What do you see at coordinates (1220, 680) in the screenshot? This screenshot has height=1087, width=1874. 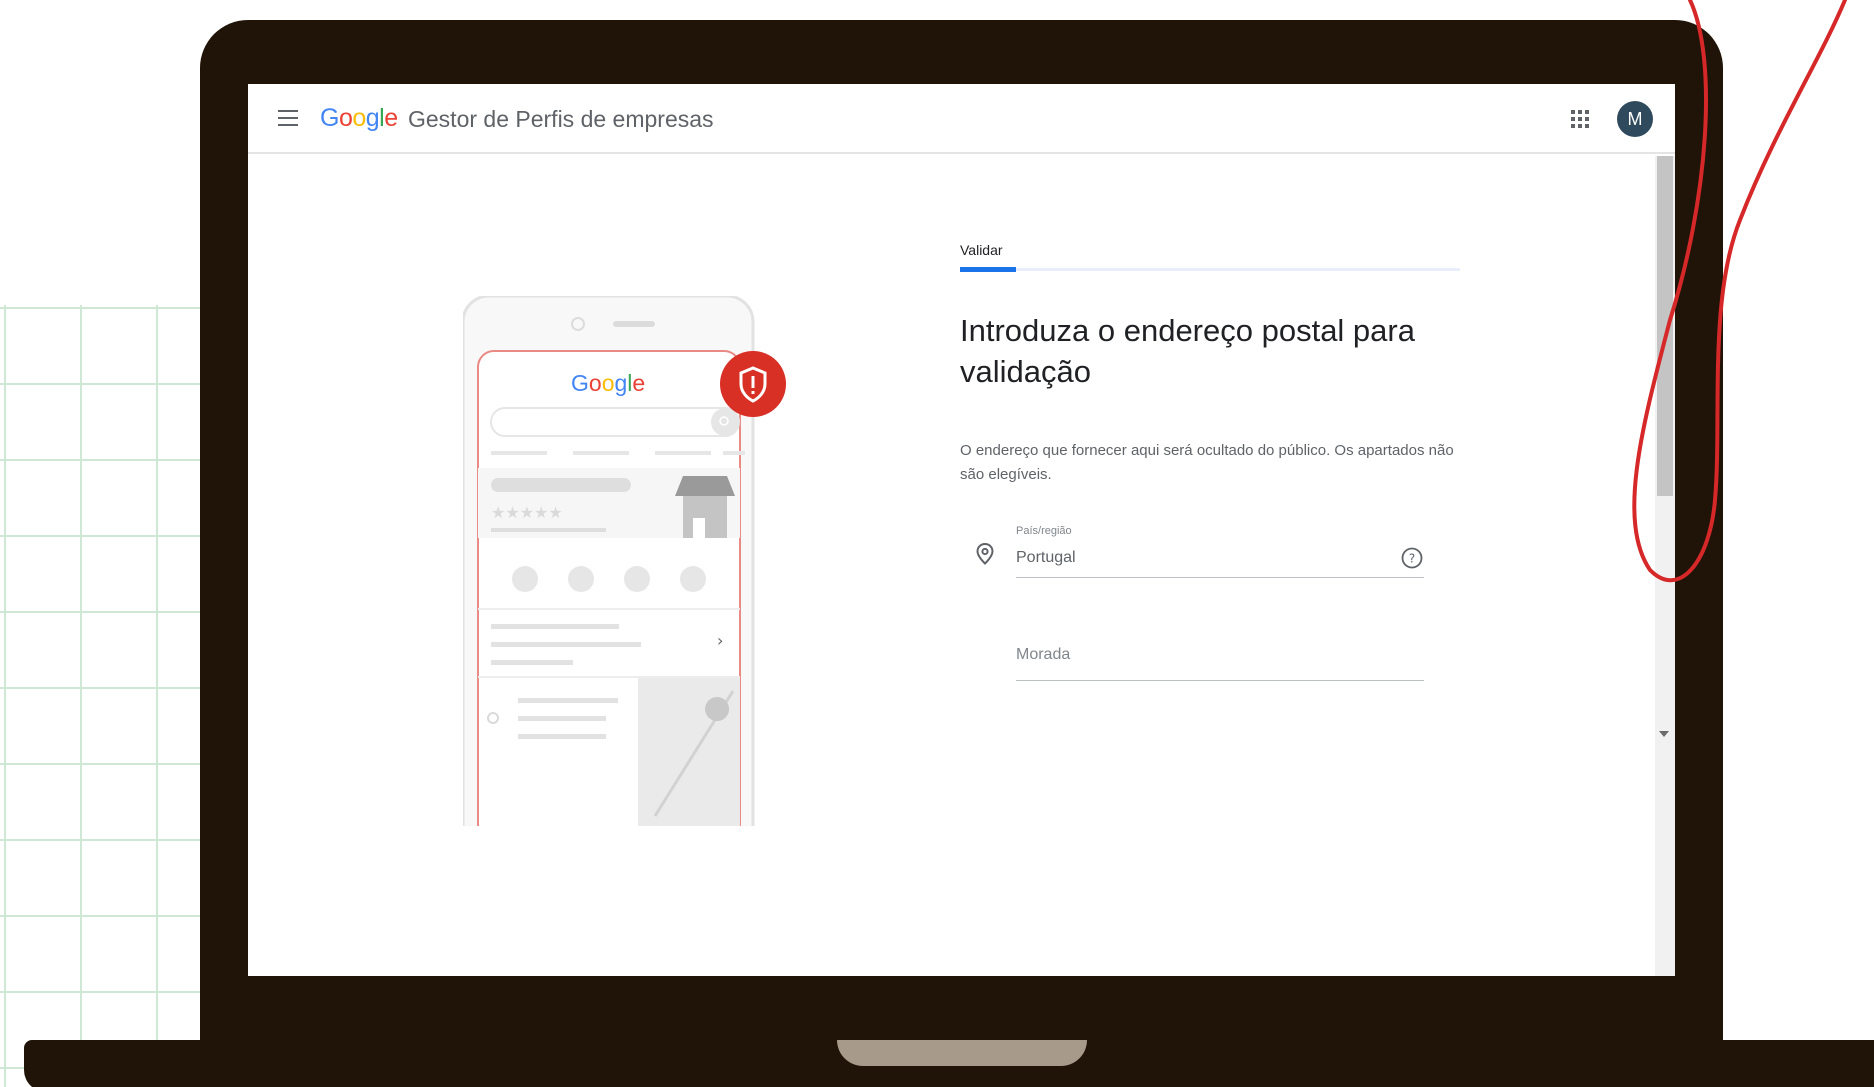 I see `address-field-underline` at bounding box center [1220, 680].